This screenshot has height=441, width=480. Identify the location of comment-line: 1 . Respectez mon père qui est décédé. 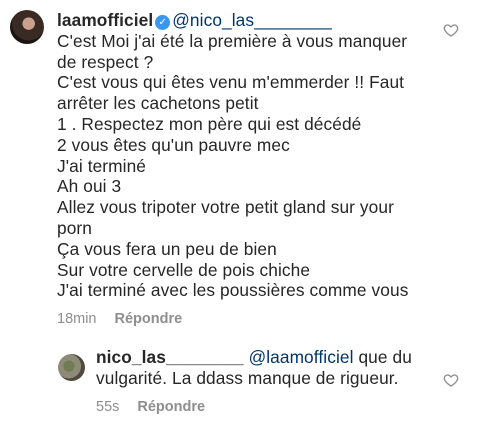
(209, 123).